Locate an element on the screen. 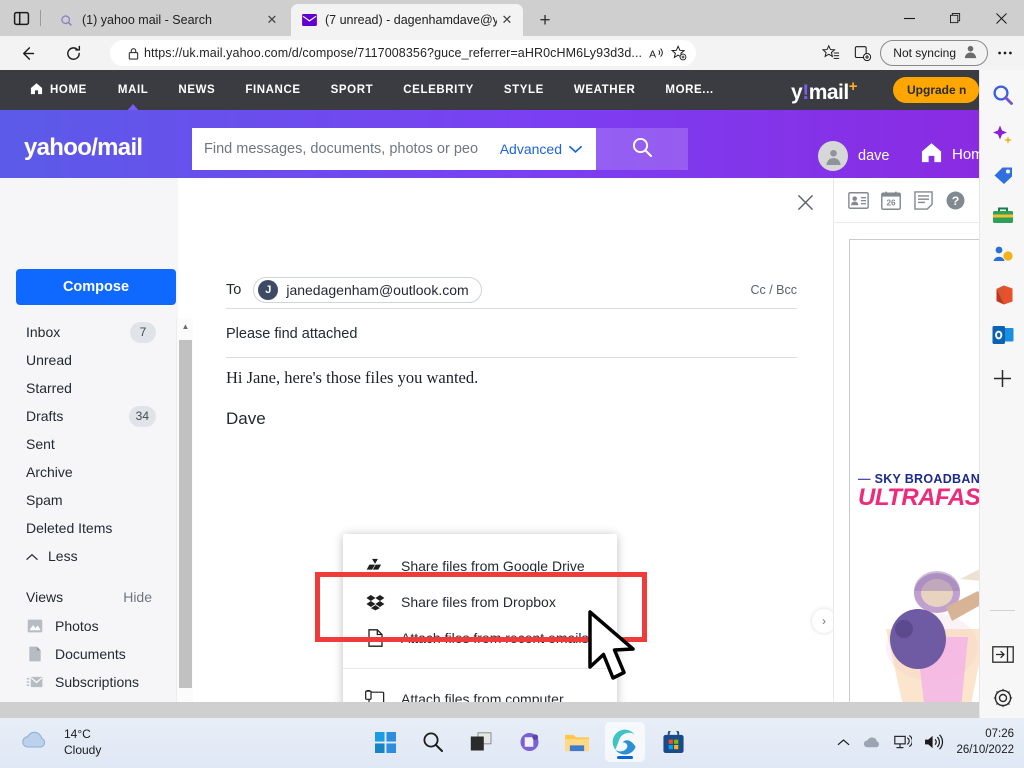  menu-item-attach-from-computer: Attach files from computer is located at coordinates (480, 691).